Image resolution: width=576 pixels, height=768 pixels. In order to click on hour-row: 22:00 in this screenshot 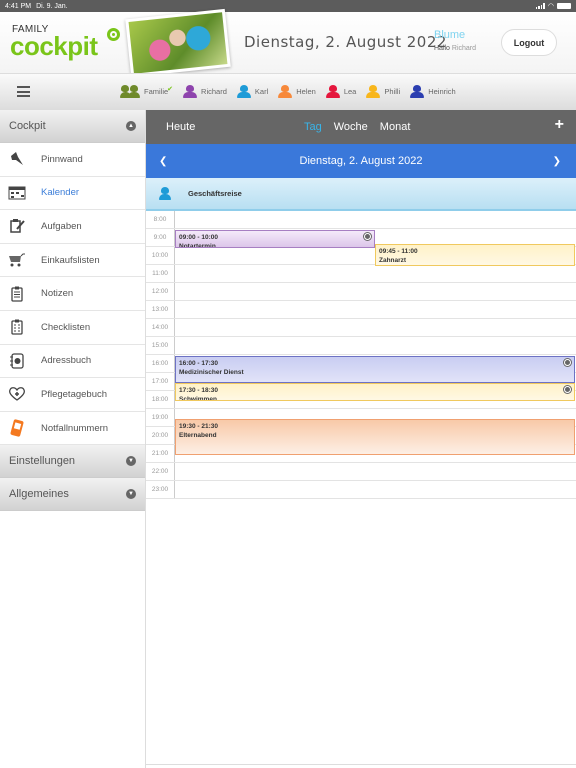, I will do `click(361, 472)`.